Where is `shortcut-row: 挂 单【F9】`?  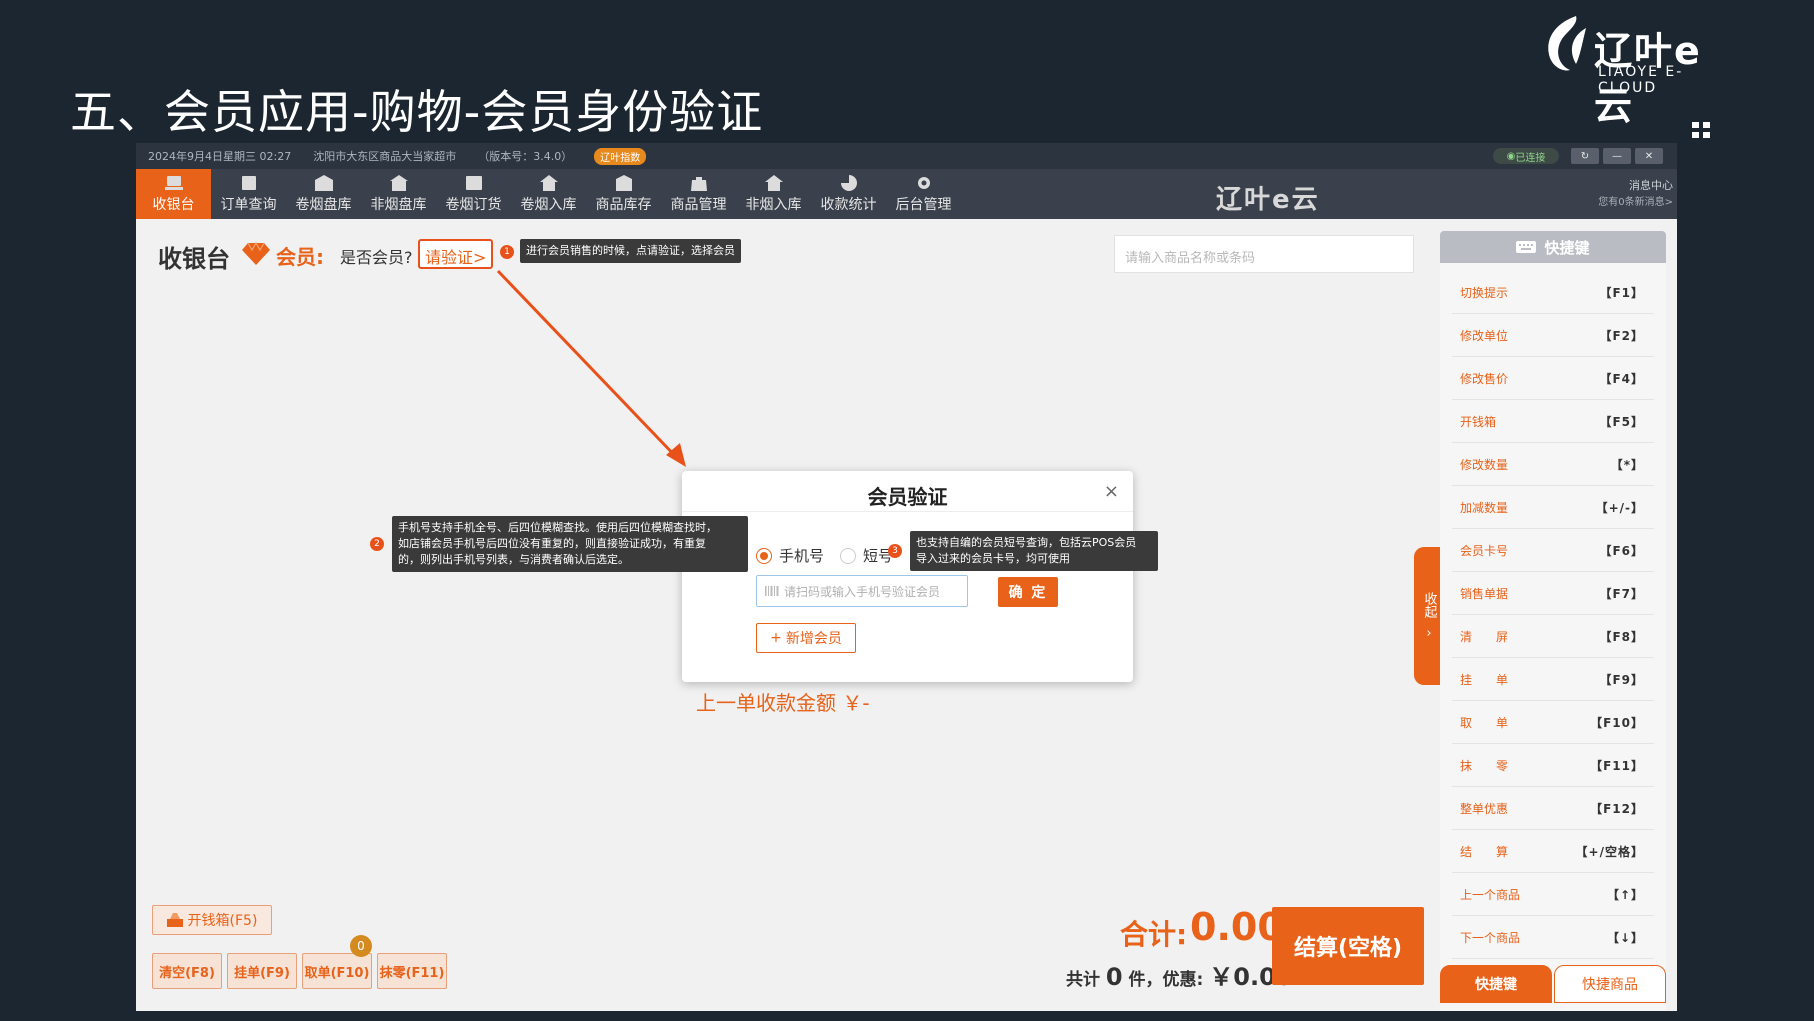
shortcut-row: 挂 单【F9】 is located at coordinates (1553, 679).